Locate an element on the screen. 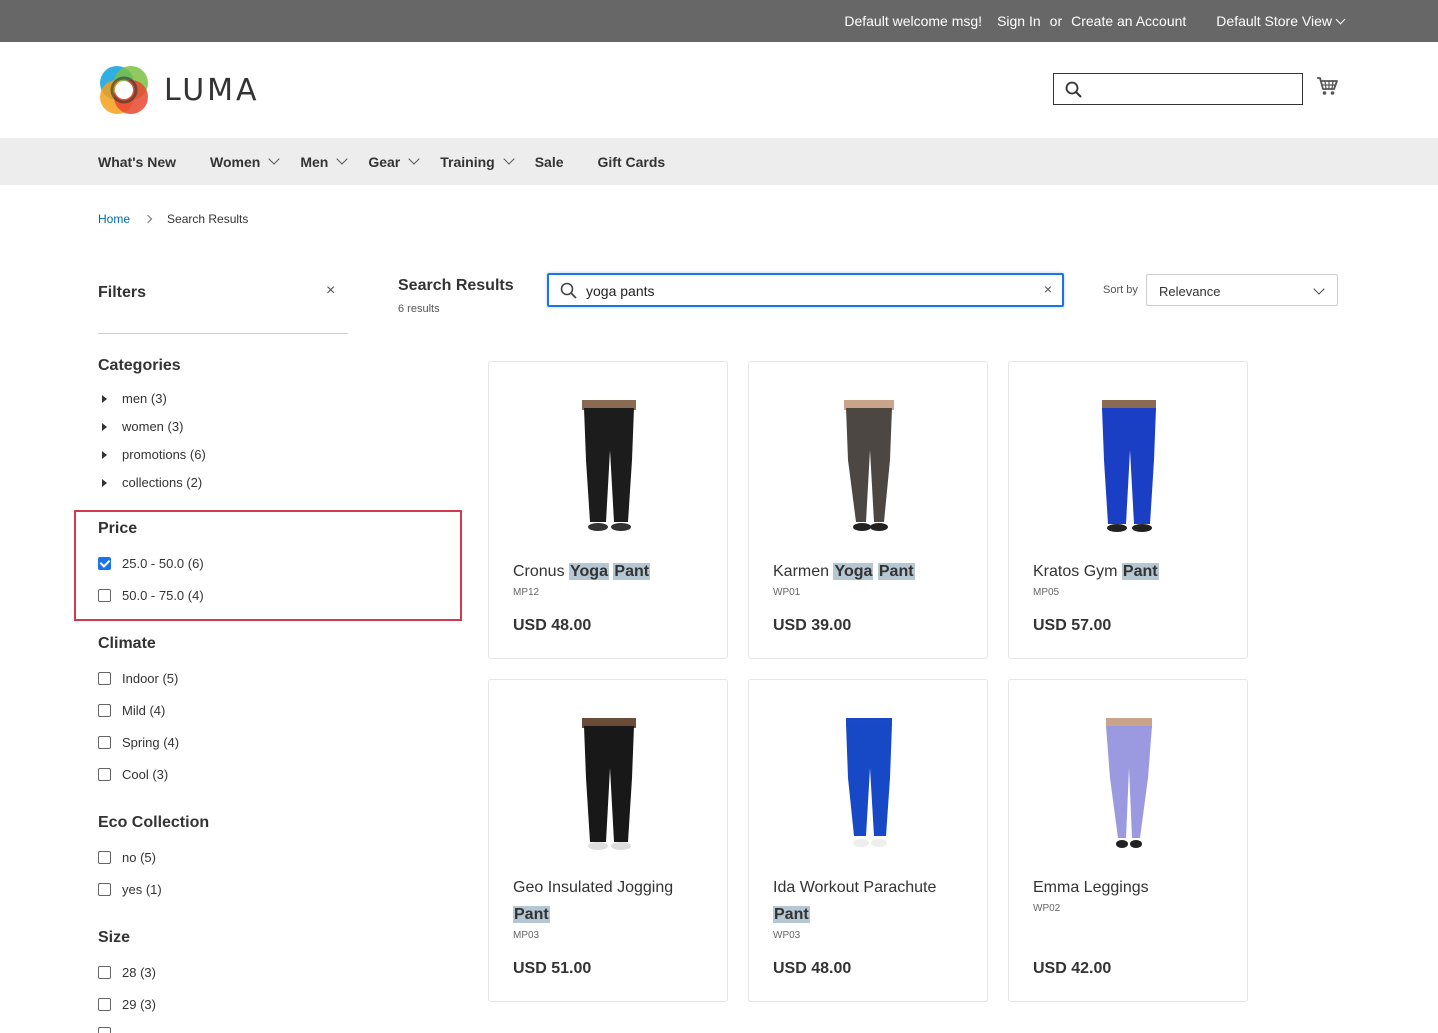 Image resolution: width=1438 pixels, height=1033 pixels. size-option is located at coordinates (110, 1030).